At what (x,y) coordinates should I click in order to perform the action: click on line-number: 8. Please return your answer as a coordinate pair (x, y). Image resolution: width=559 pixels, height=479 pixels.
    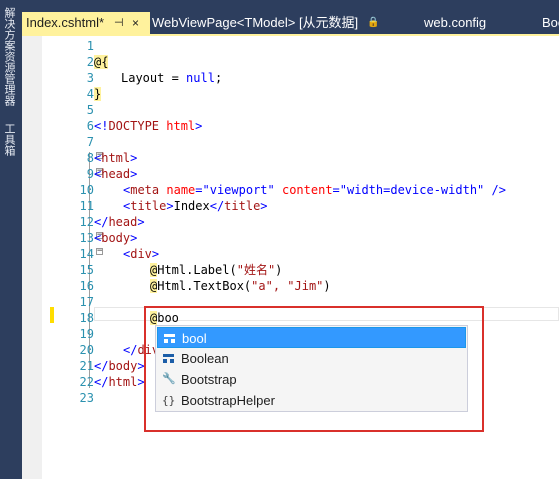
    Looking at the image, I should click on (90, 158).